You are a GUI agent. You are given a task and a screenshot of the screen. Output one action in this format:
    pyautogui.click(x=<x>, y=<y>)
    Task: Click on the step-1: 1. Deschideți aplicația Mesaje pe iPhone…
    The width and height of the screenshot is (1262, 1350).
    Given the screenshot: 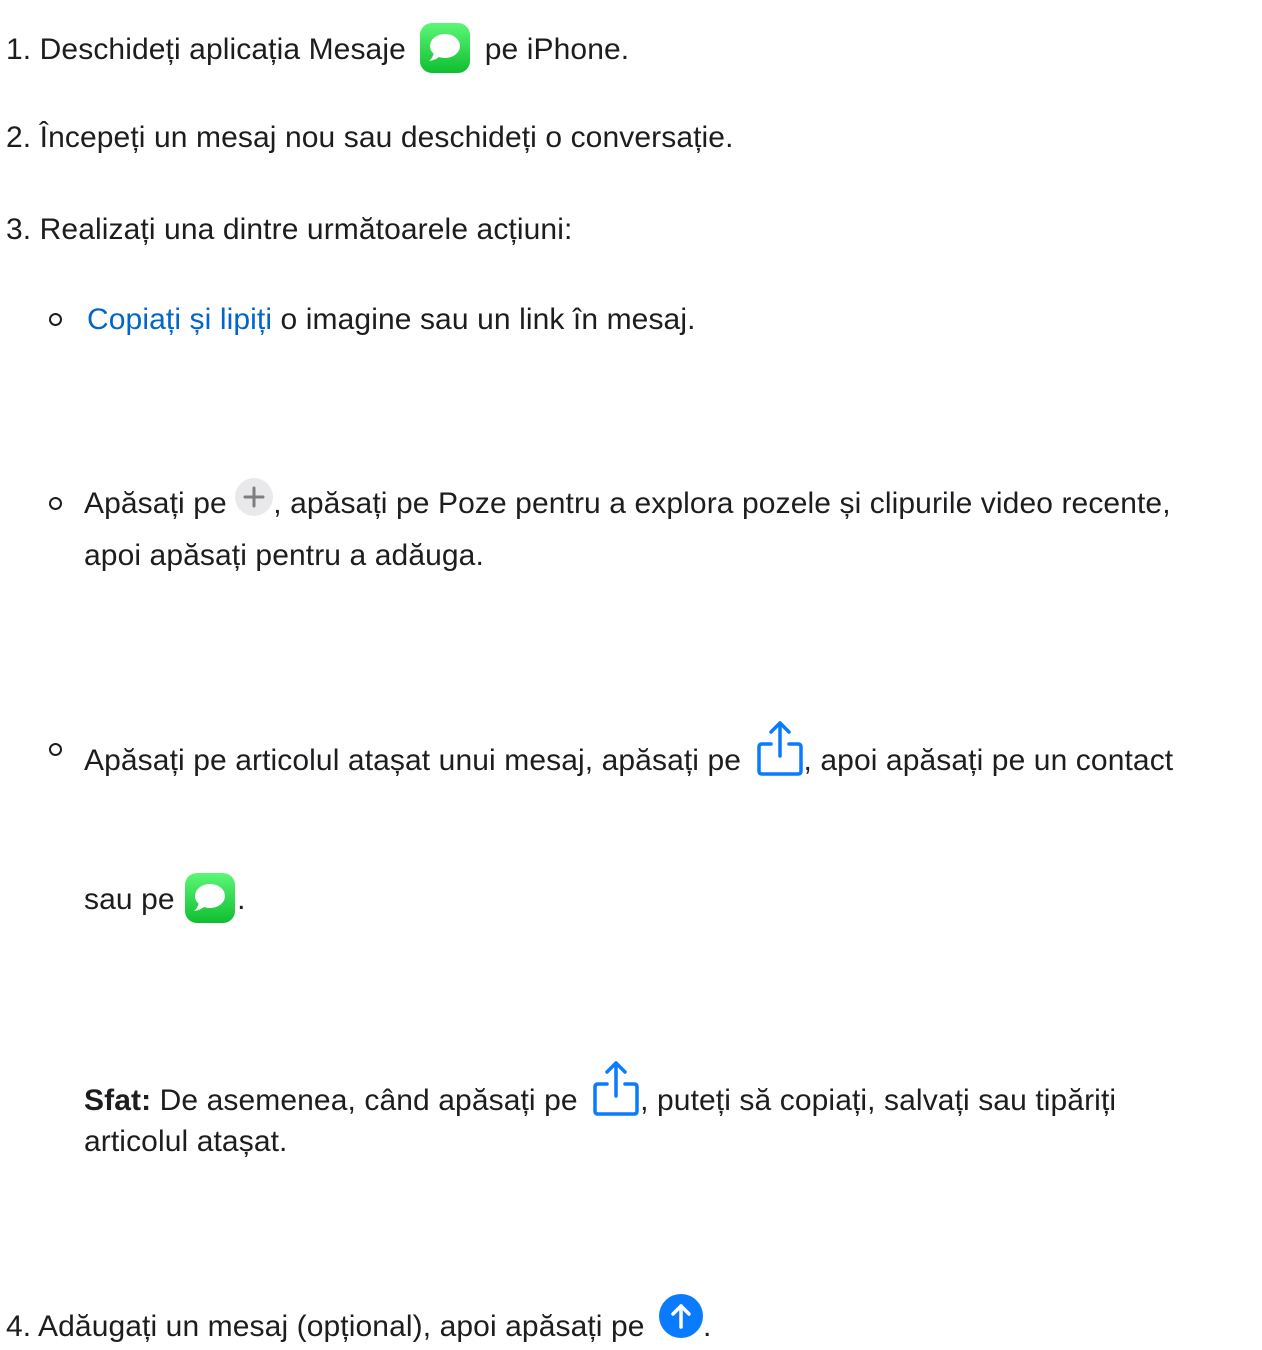 What is the action you would take?
    pyautogui.click(x=318, y=48)
    